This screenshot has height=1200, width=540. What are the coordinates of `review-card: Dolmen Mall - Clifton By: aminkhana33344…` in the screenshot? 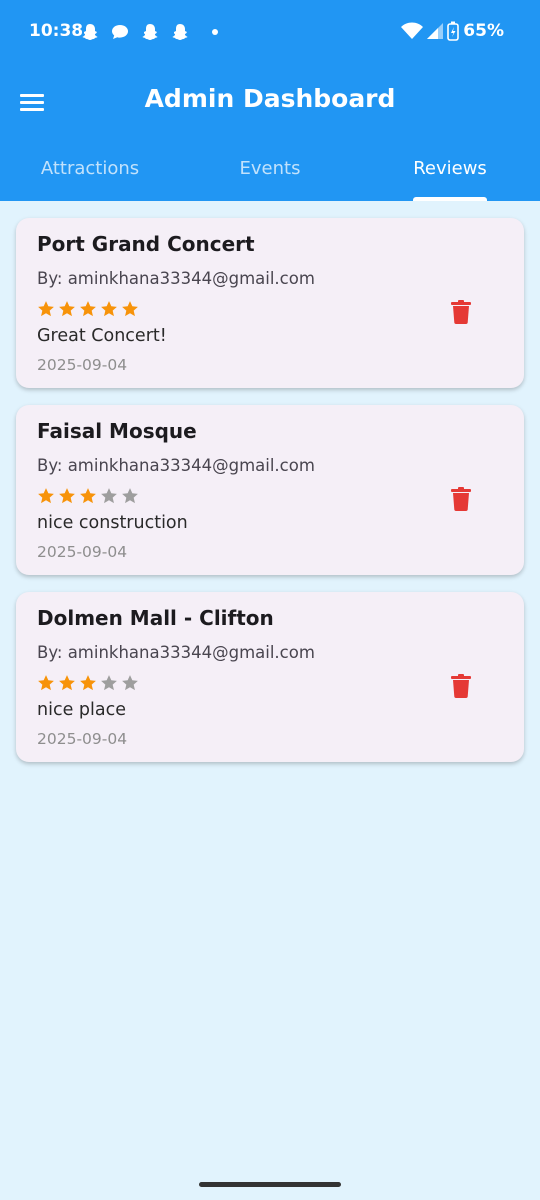 It's located at (270, 677).